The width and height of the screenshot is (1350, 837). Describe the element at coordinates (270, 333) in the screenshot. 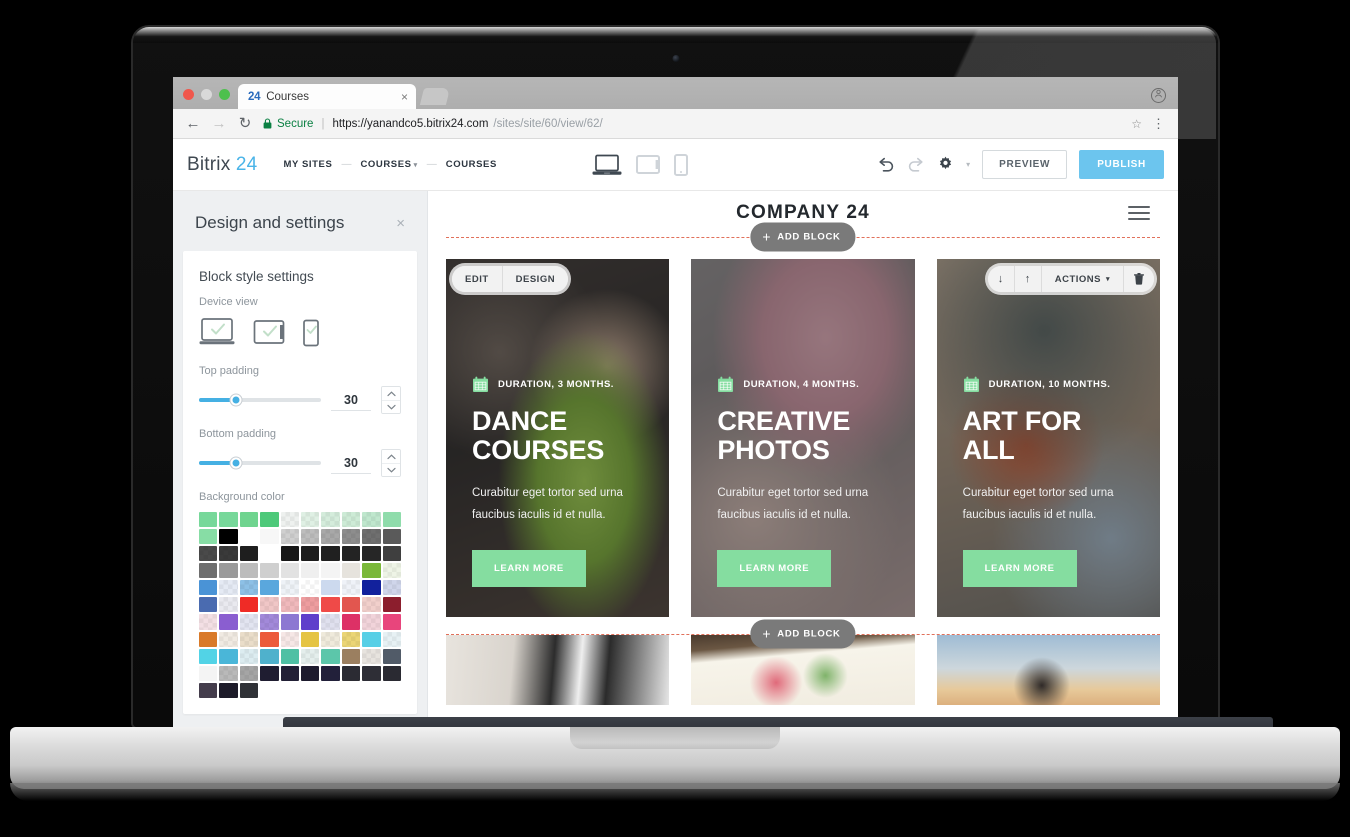

I see `device-option-tablet` at that location.